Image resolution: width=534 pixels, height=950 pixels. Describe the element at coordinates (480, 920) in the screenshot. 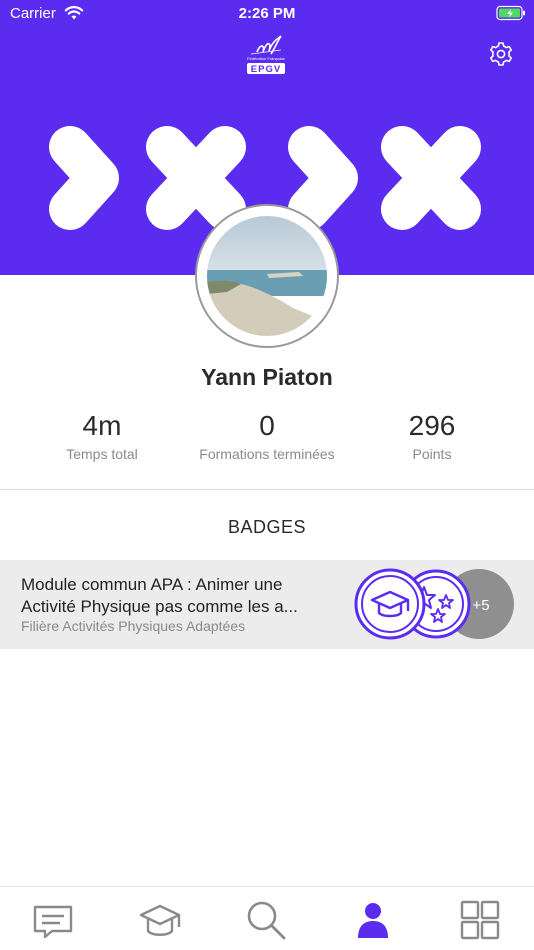

I see `tab-more-grid-icon` at that location.